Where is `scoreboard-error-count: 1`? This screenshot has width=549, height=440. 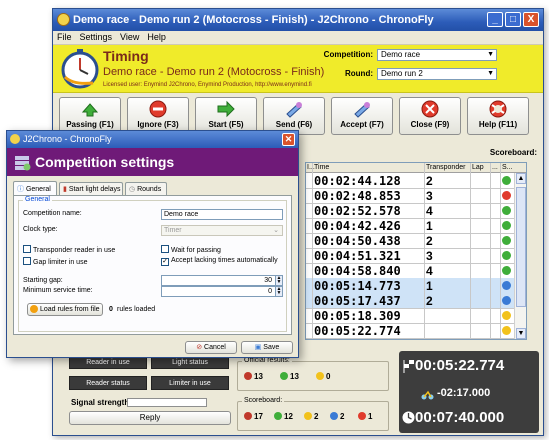 scoreboard-error-count: 1 is located at coordinates (365, 416).